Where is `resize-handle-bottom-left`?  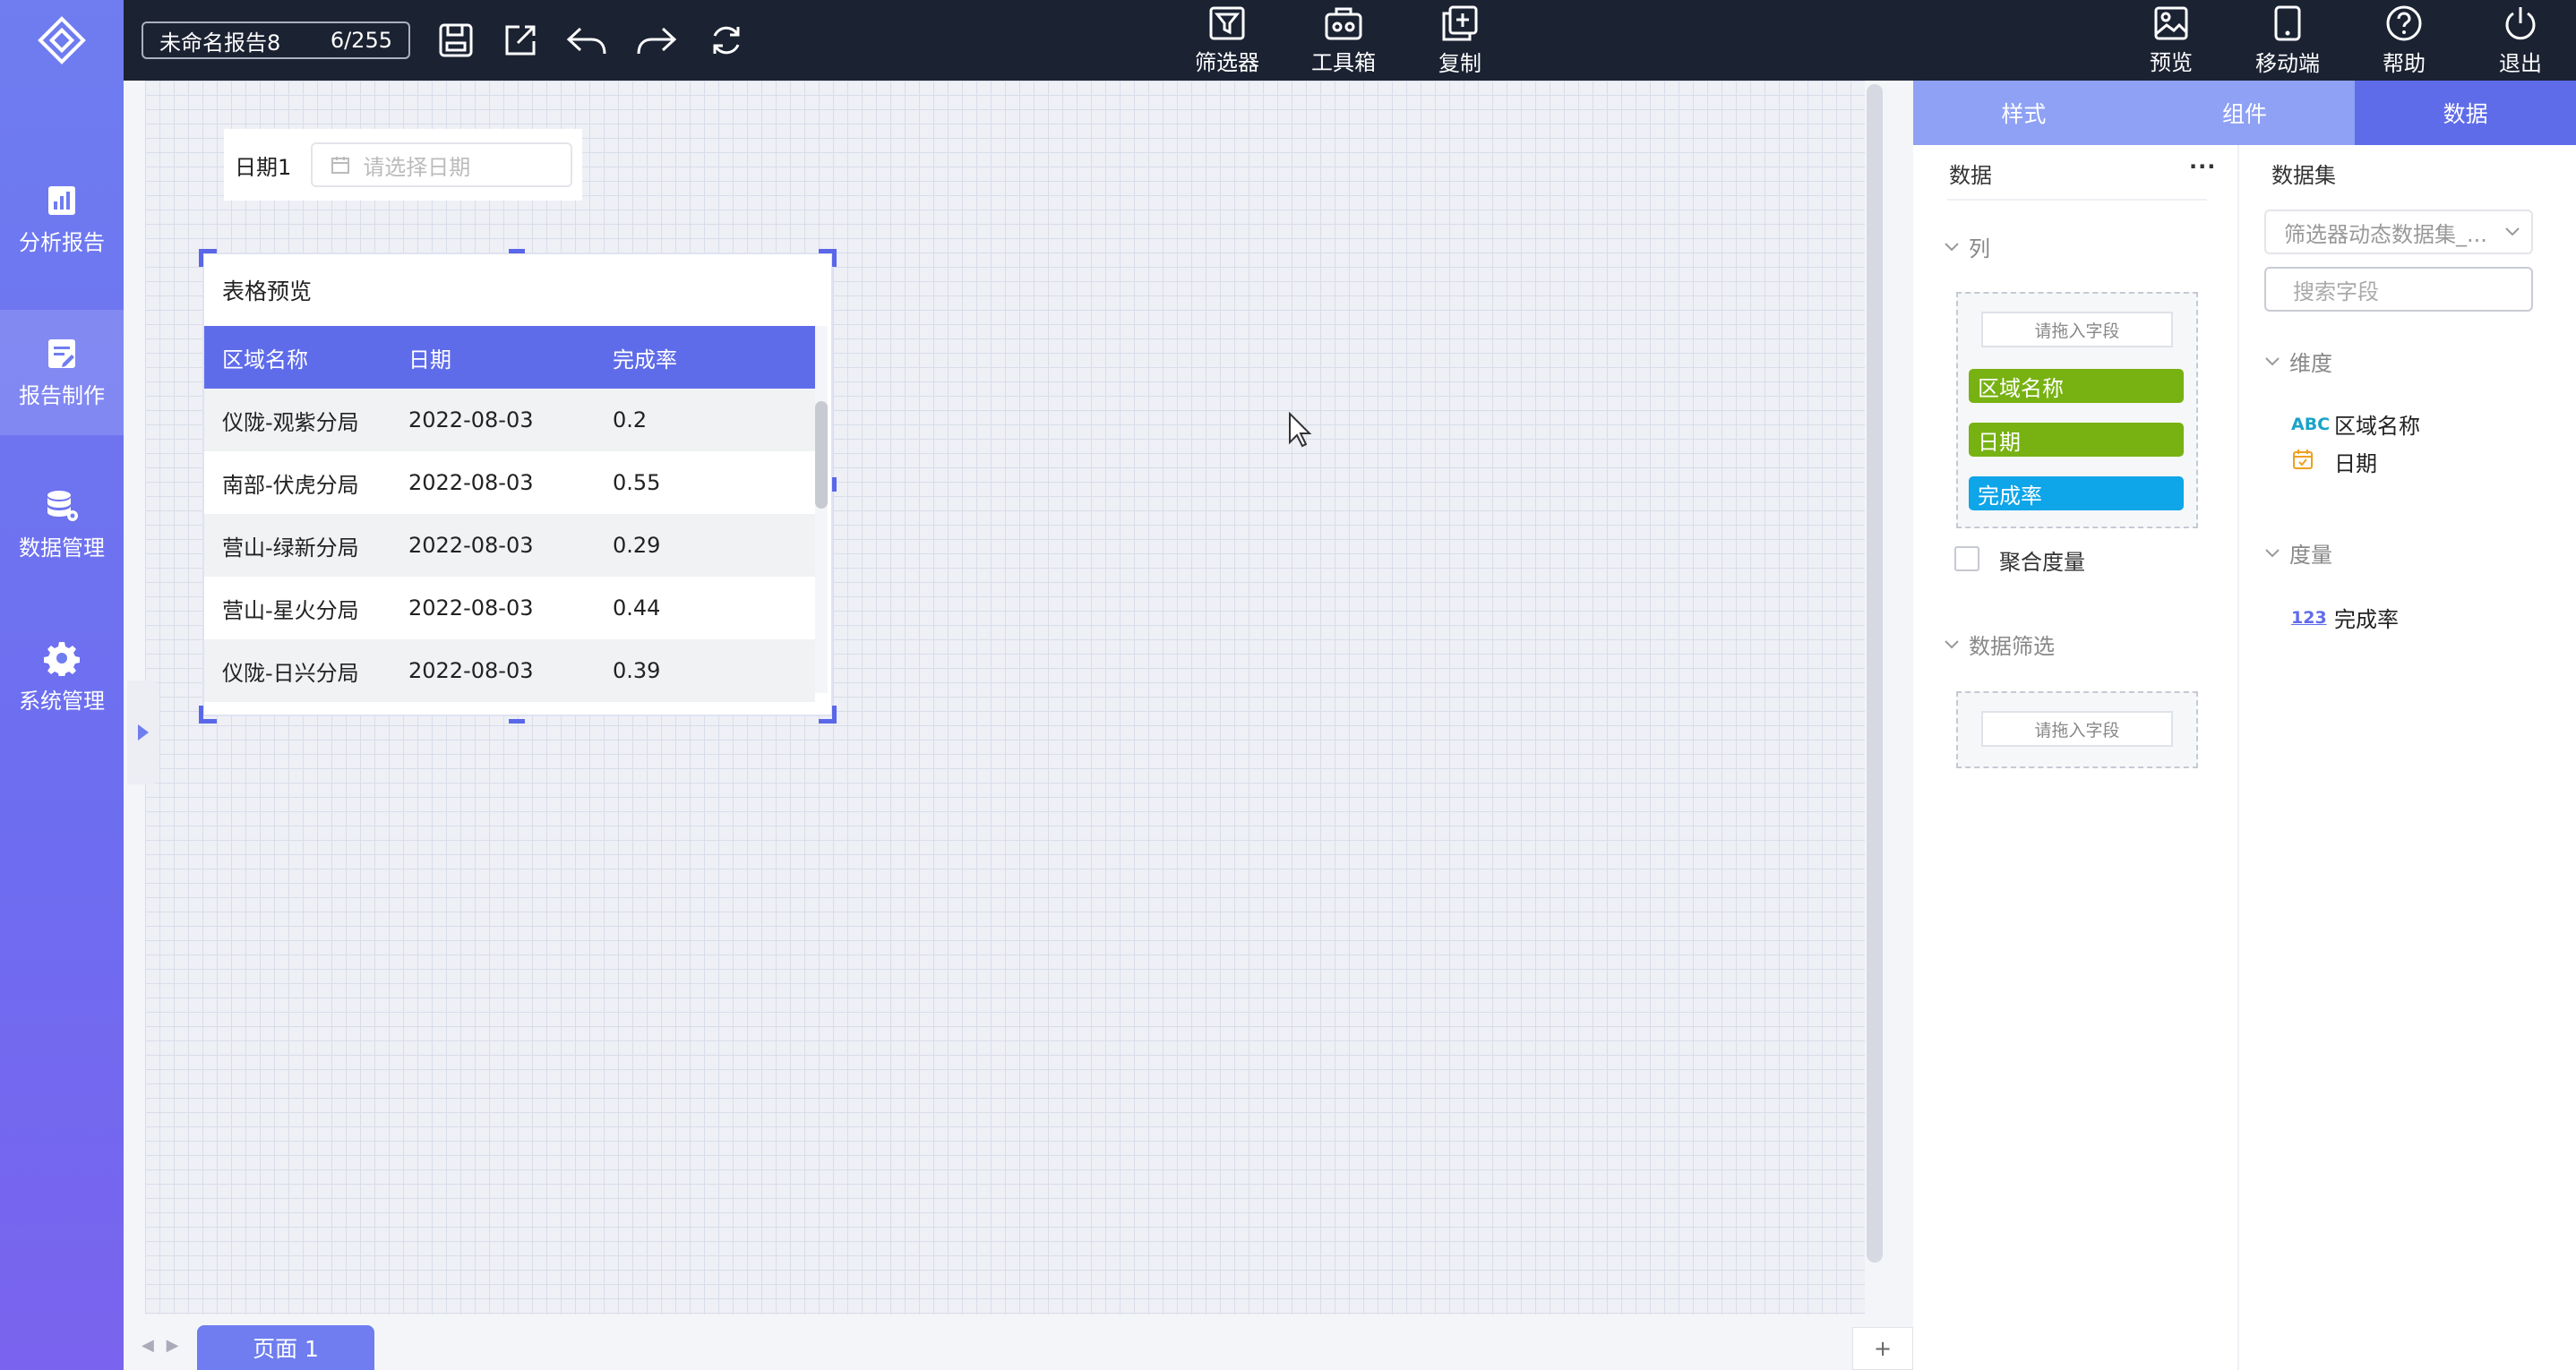
resize-handle-bottom-left is located at coordinates (208, 715).